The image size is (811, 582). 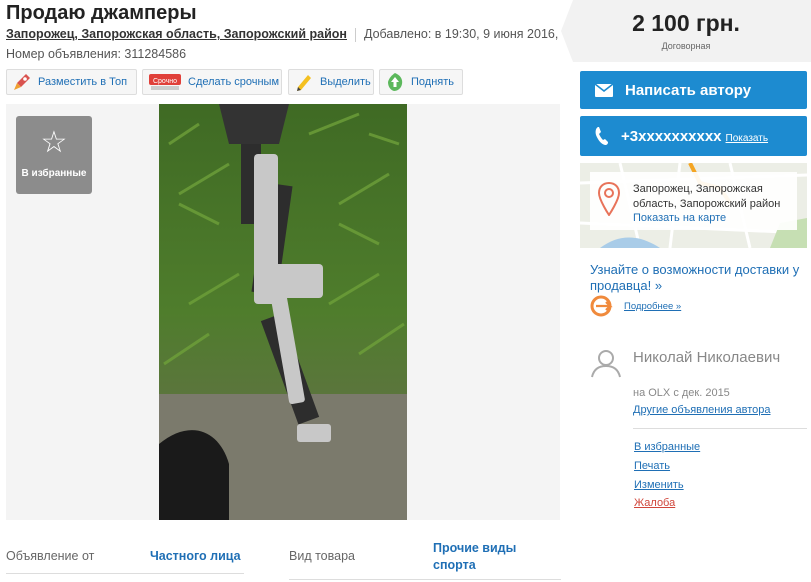 What do you see at coordinates (652, 306) in the screenshot?
I see `more-info-link: Подробнее »` at bounding box center [652, 306].